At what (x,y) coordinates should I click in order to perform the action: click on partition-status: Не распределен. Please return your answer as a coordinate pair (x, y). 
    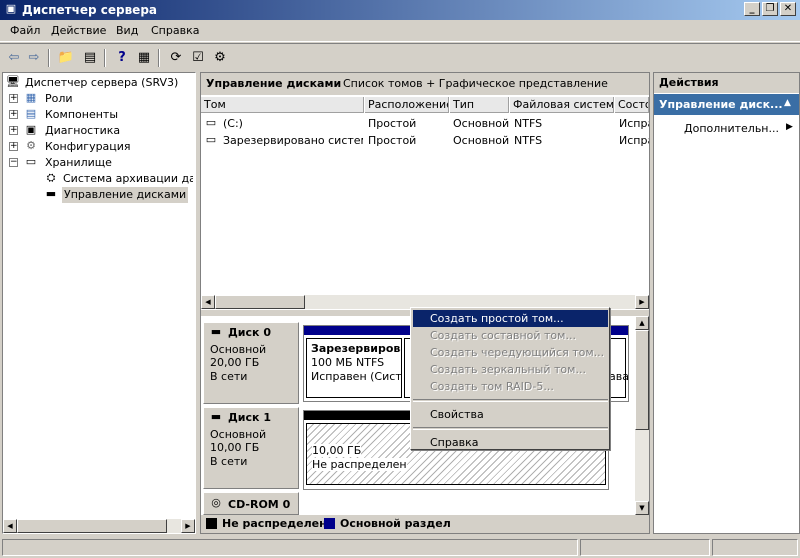
    Looking at the image, I should click on (359, 464).